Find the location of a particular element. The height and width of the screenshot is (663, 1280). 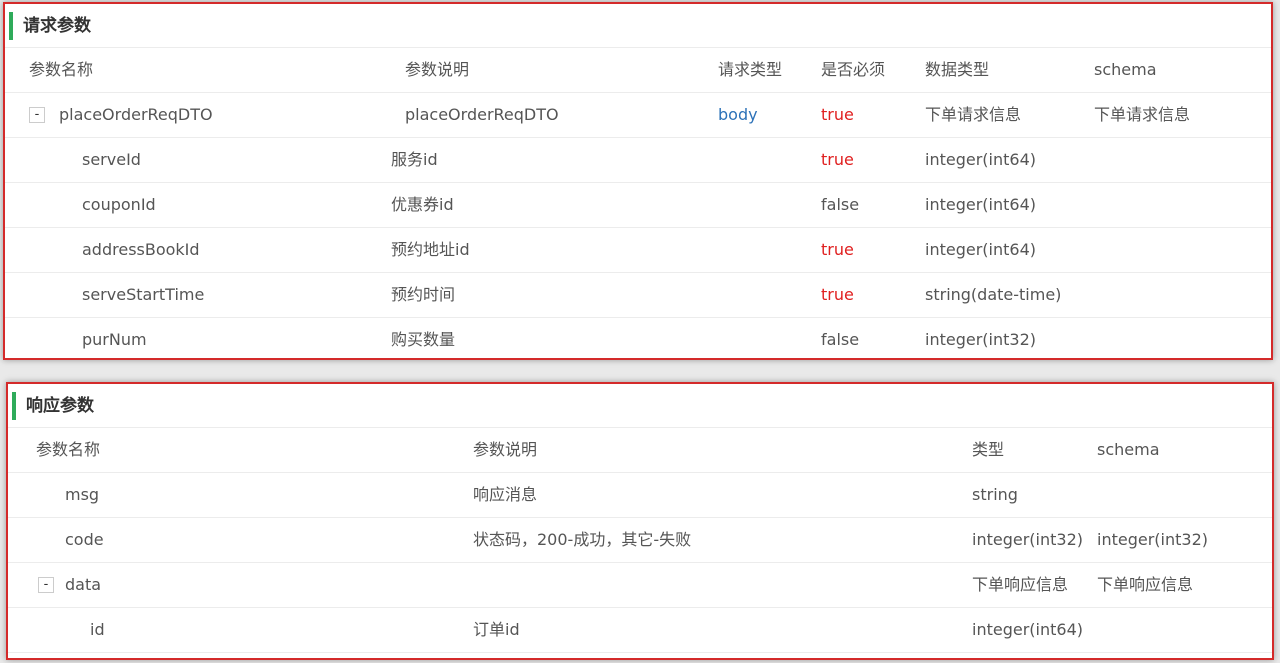

param-desc: 响应消息 is located at coordinates (505, 494).